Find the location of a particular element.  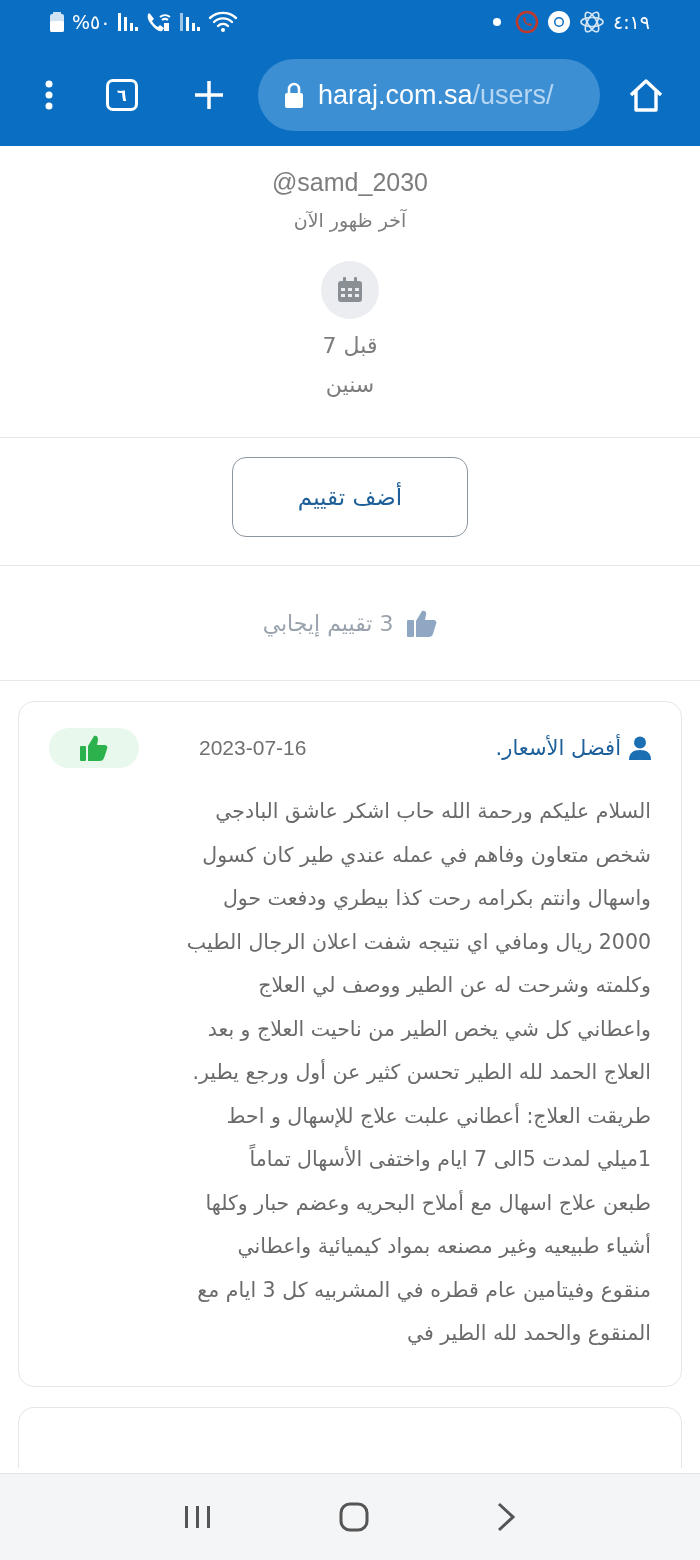

atom-icon is located at coordinates (591, 22).